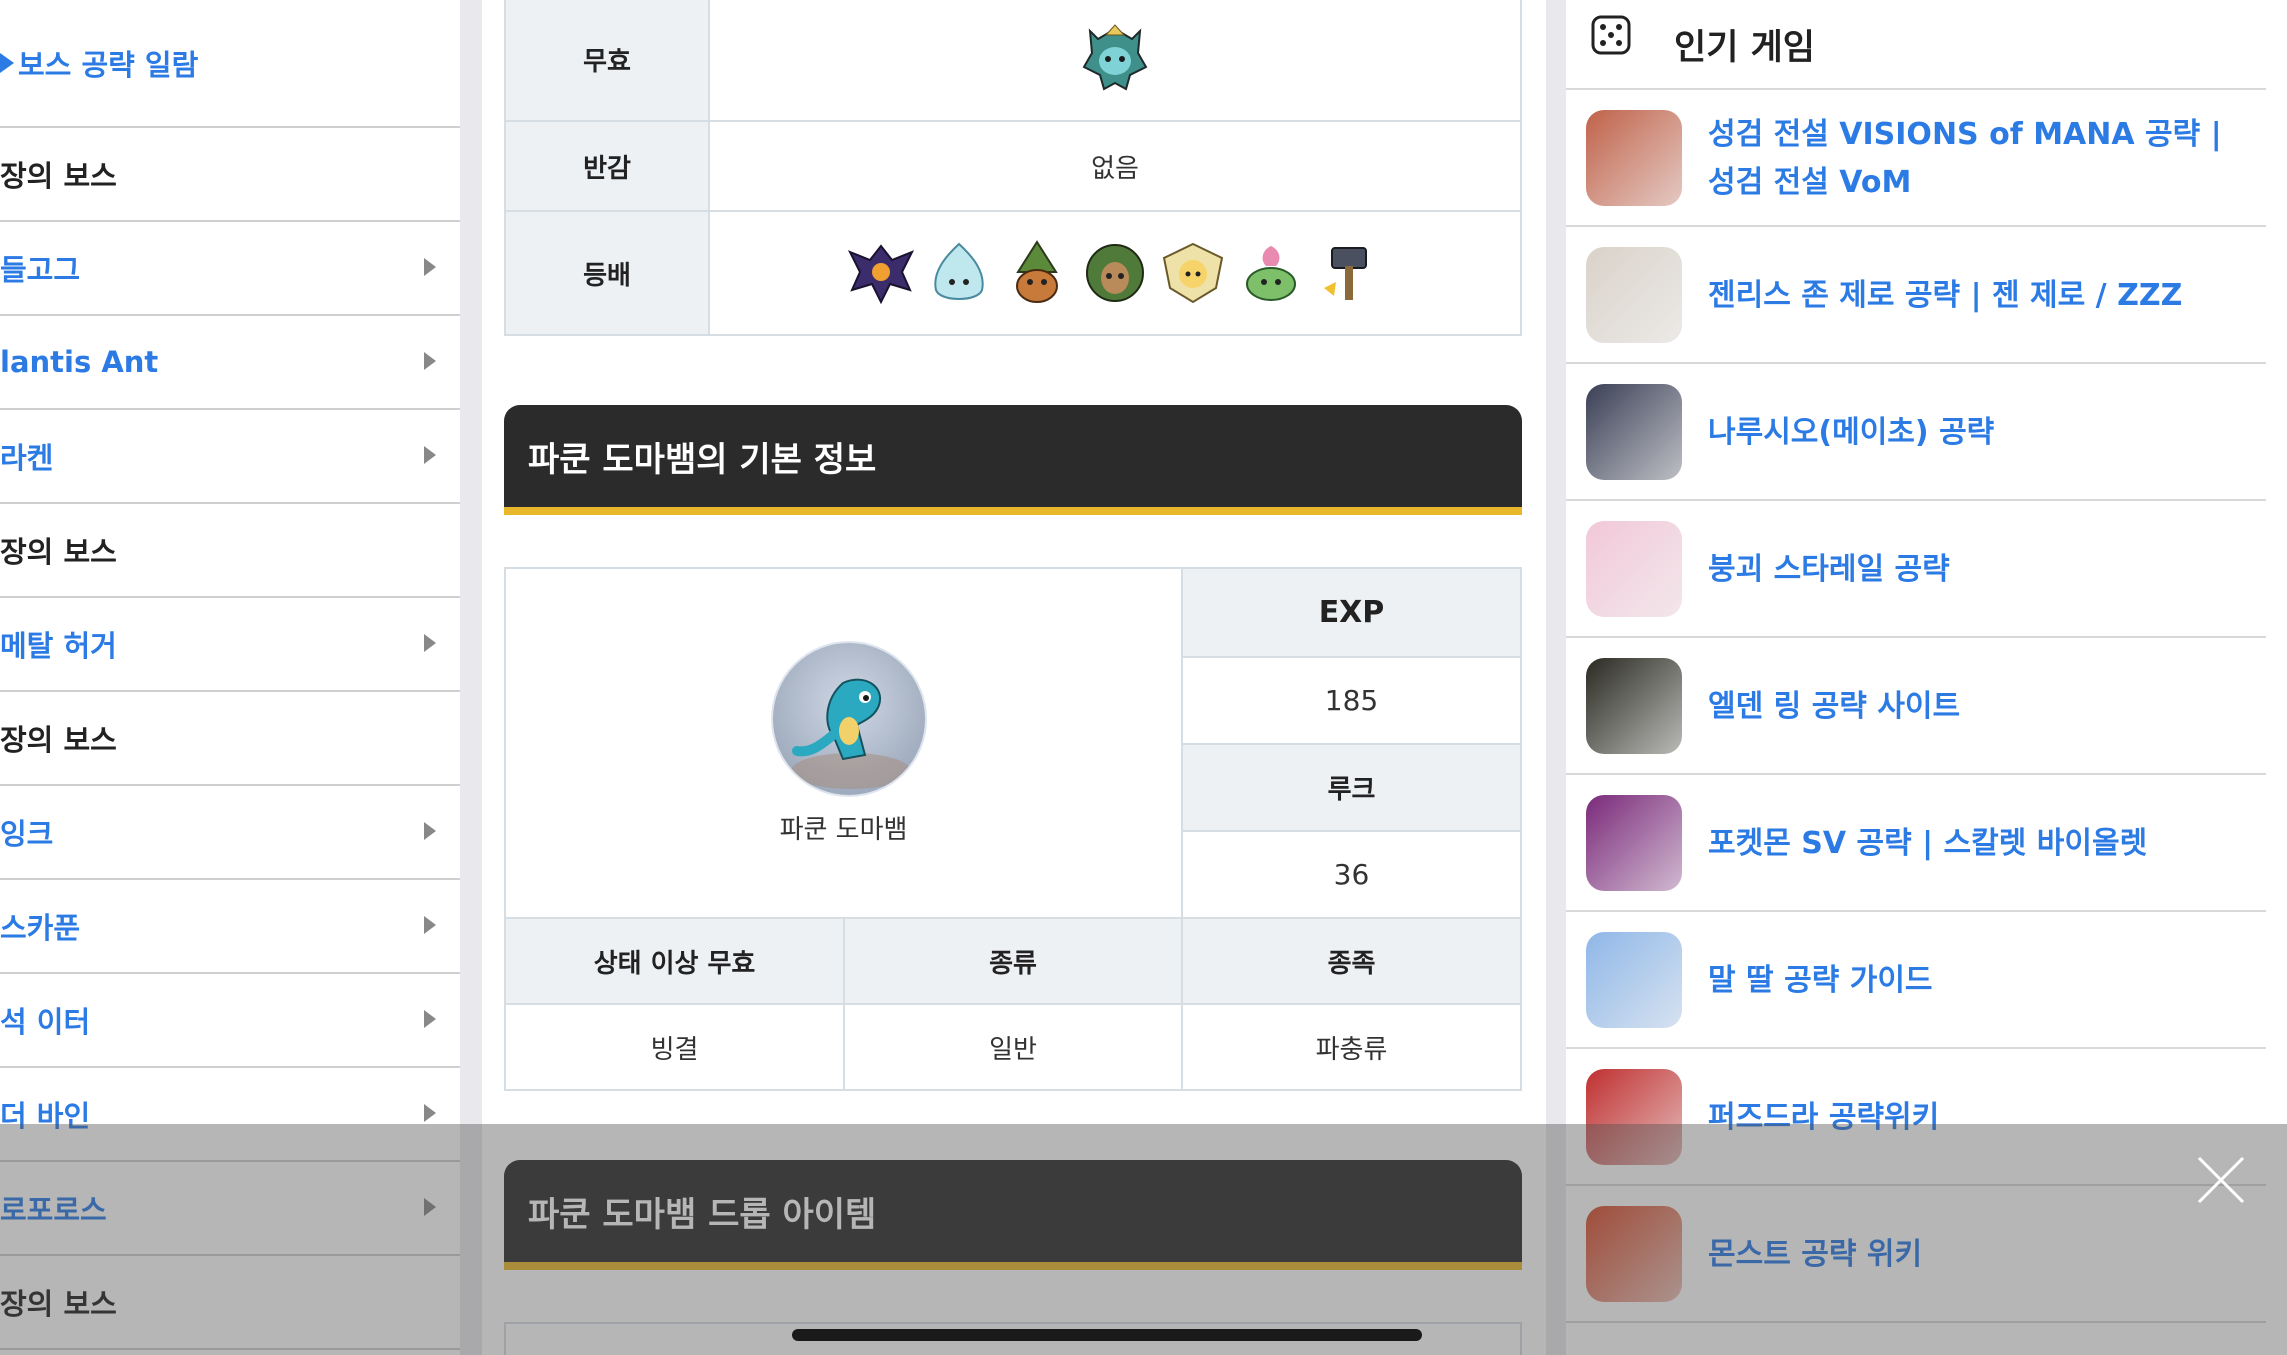  What do you see at coordinates (1978, 158) in the screenshot?
I see `game-link-label: 성검 전설 VISIONS of MANA 공략 | 성검 전설 VoM` at bounding box center [1978, 158].